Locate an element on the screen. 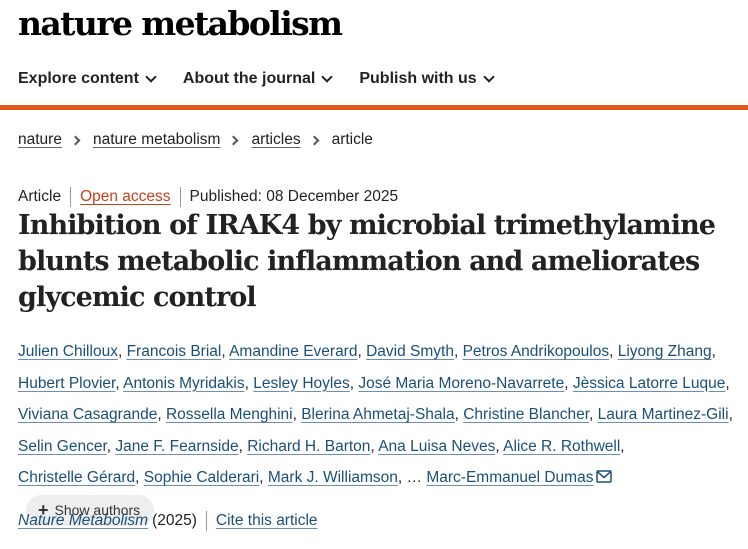  author-link: Amandine Everard is located at coordinates (293, 351).